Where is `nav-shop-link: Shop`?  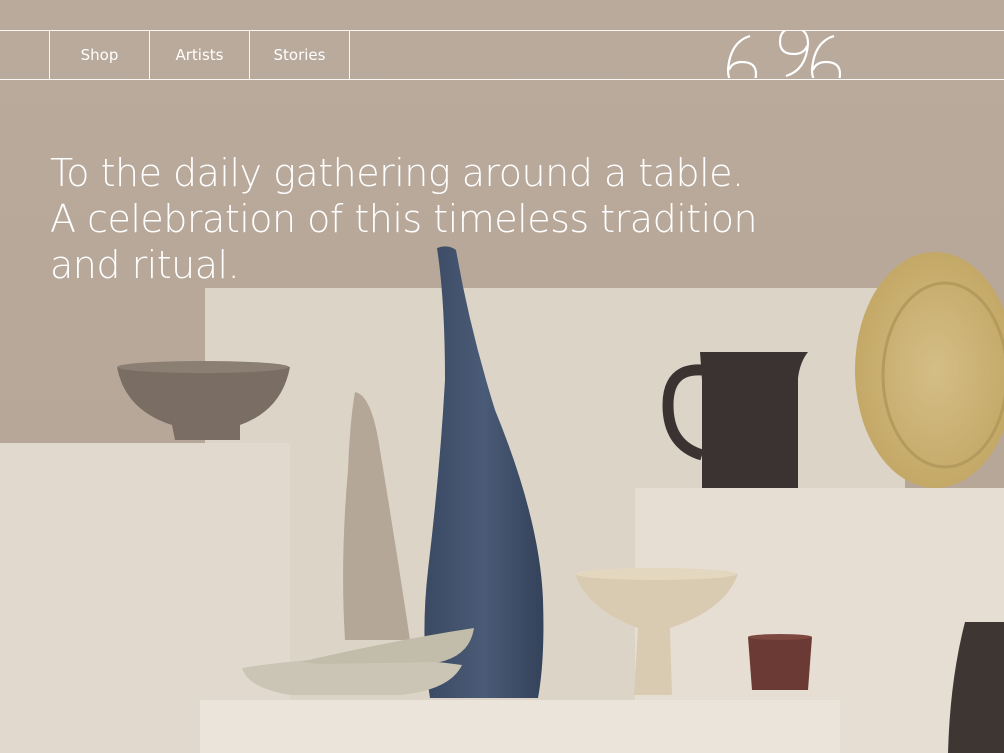
nav-shop-link: Shop is located at coordinates (99, 55).